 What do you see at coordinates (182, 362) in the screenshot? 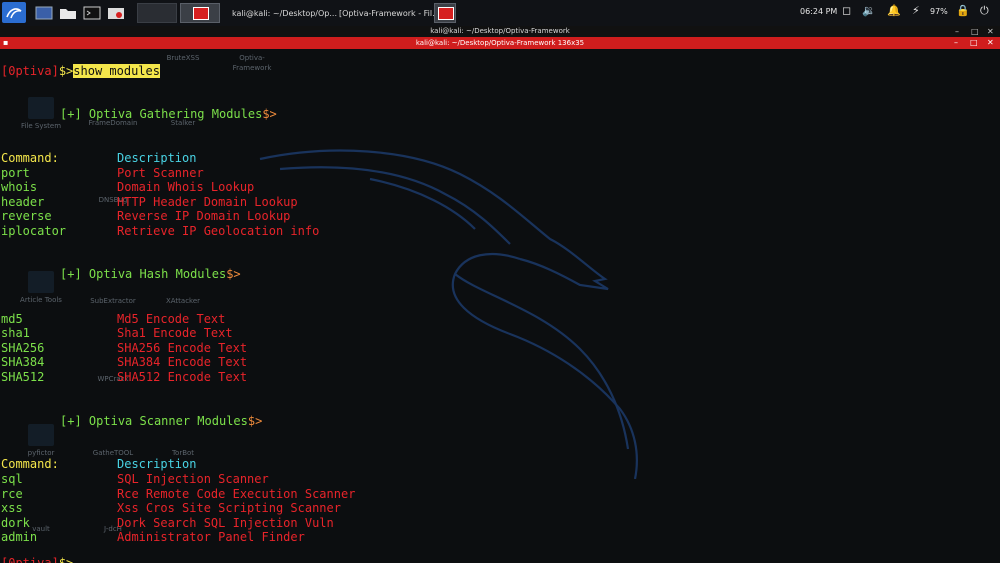
I see `module-description: SHA384 Encode Text` at bounding box center [182, 362].